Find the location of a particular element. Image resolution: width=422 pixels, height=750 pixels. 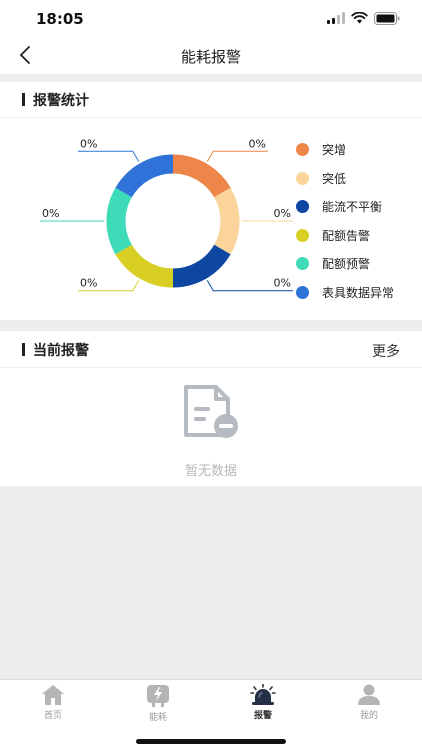

legend-label: 突增 is located at coordinates (334, 150).